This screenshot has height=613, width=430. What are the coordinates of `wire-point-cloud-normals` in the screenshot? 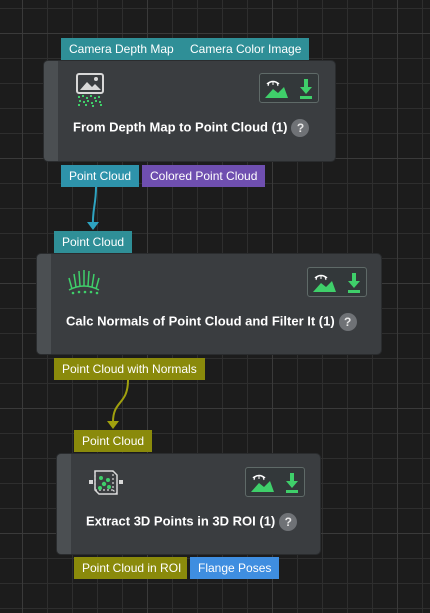 It's located at (120, 401).